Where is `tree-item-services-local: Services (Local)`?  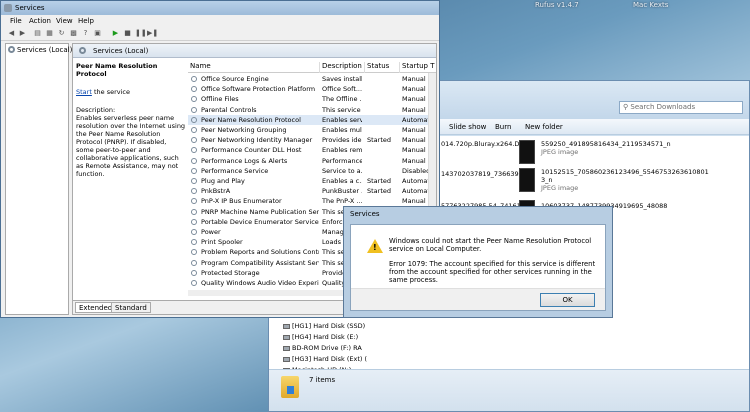 tree-item-services-local: Services (Local) is located at coordinates (40, 50).